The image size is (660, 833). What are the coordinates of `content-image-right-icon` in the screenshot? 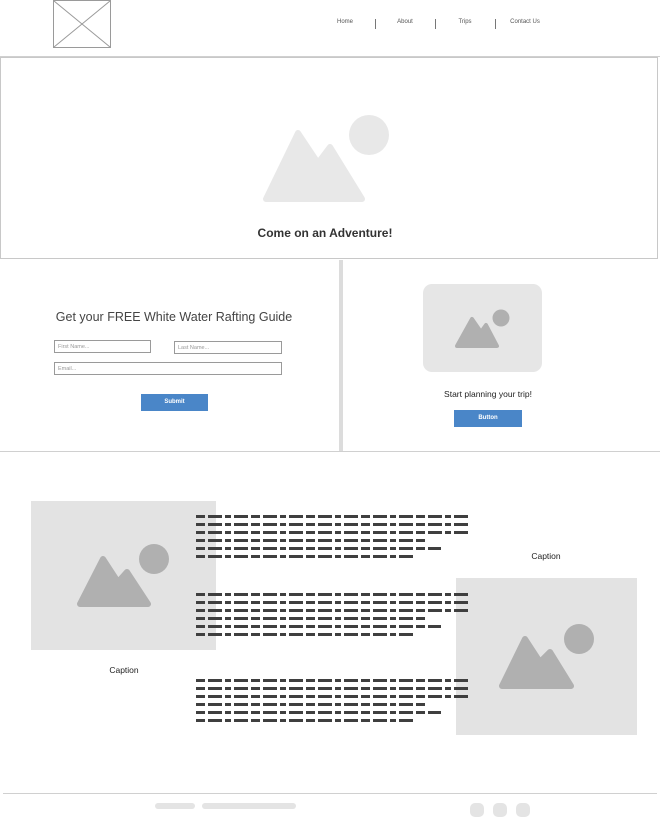 It's located at (546, 656).